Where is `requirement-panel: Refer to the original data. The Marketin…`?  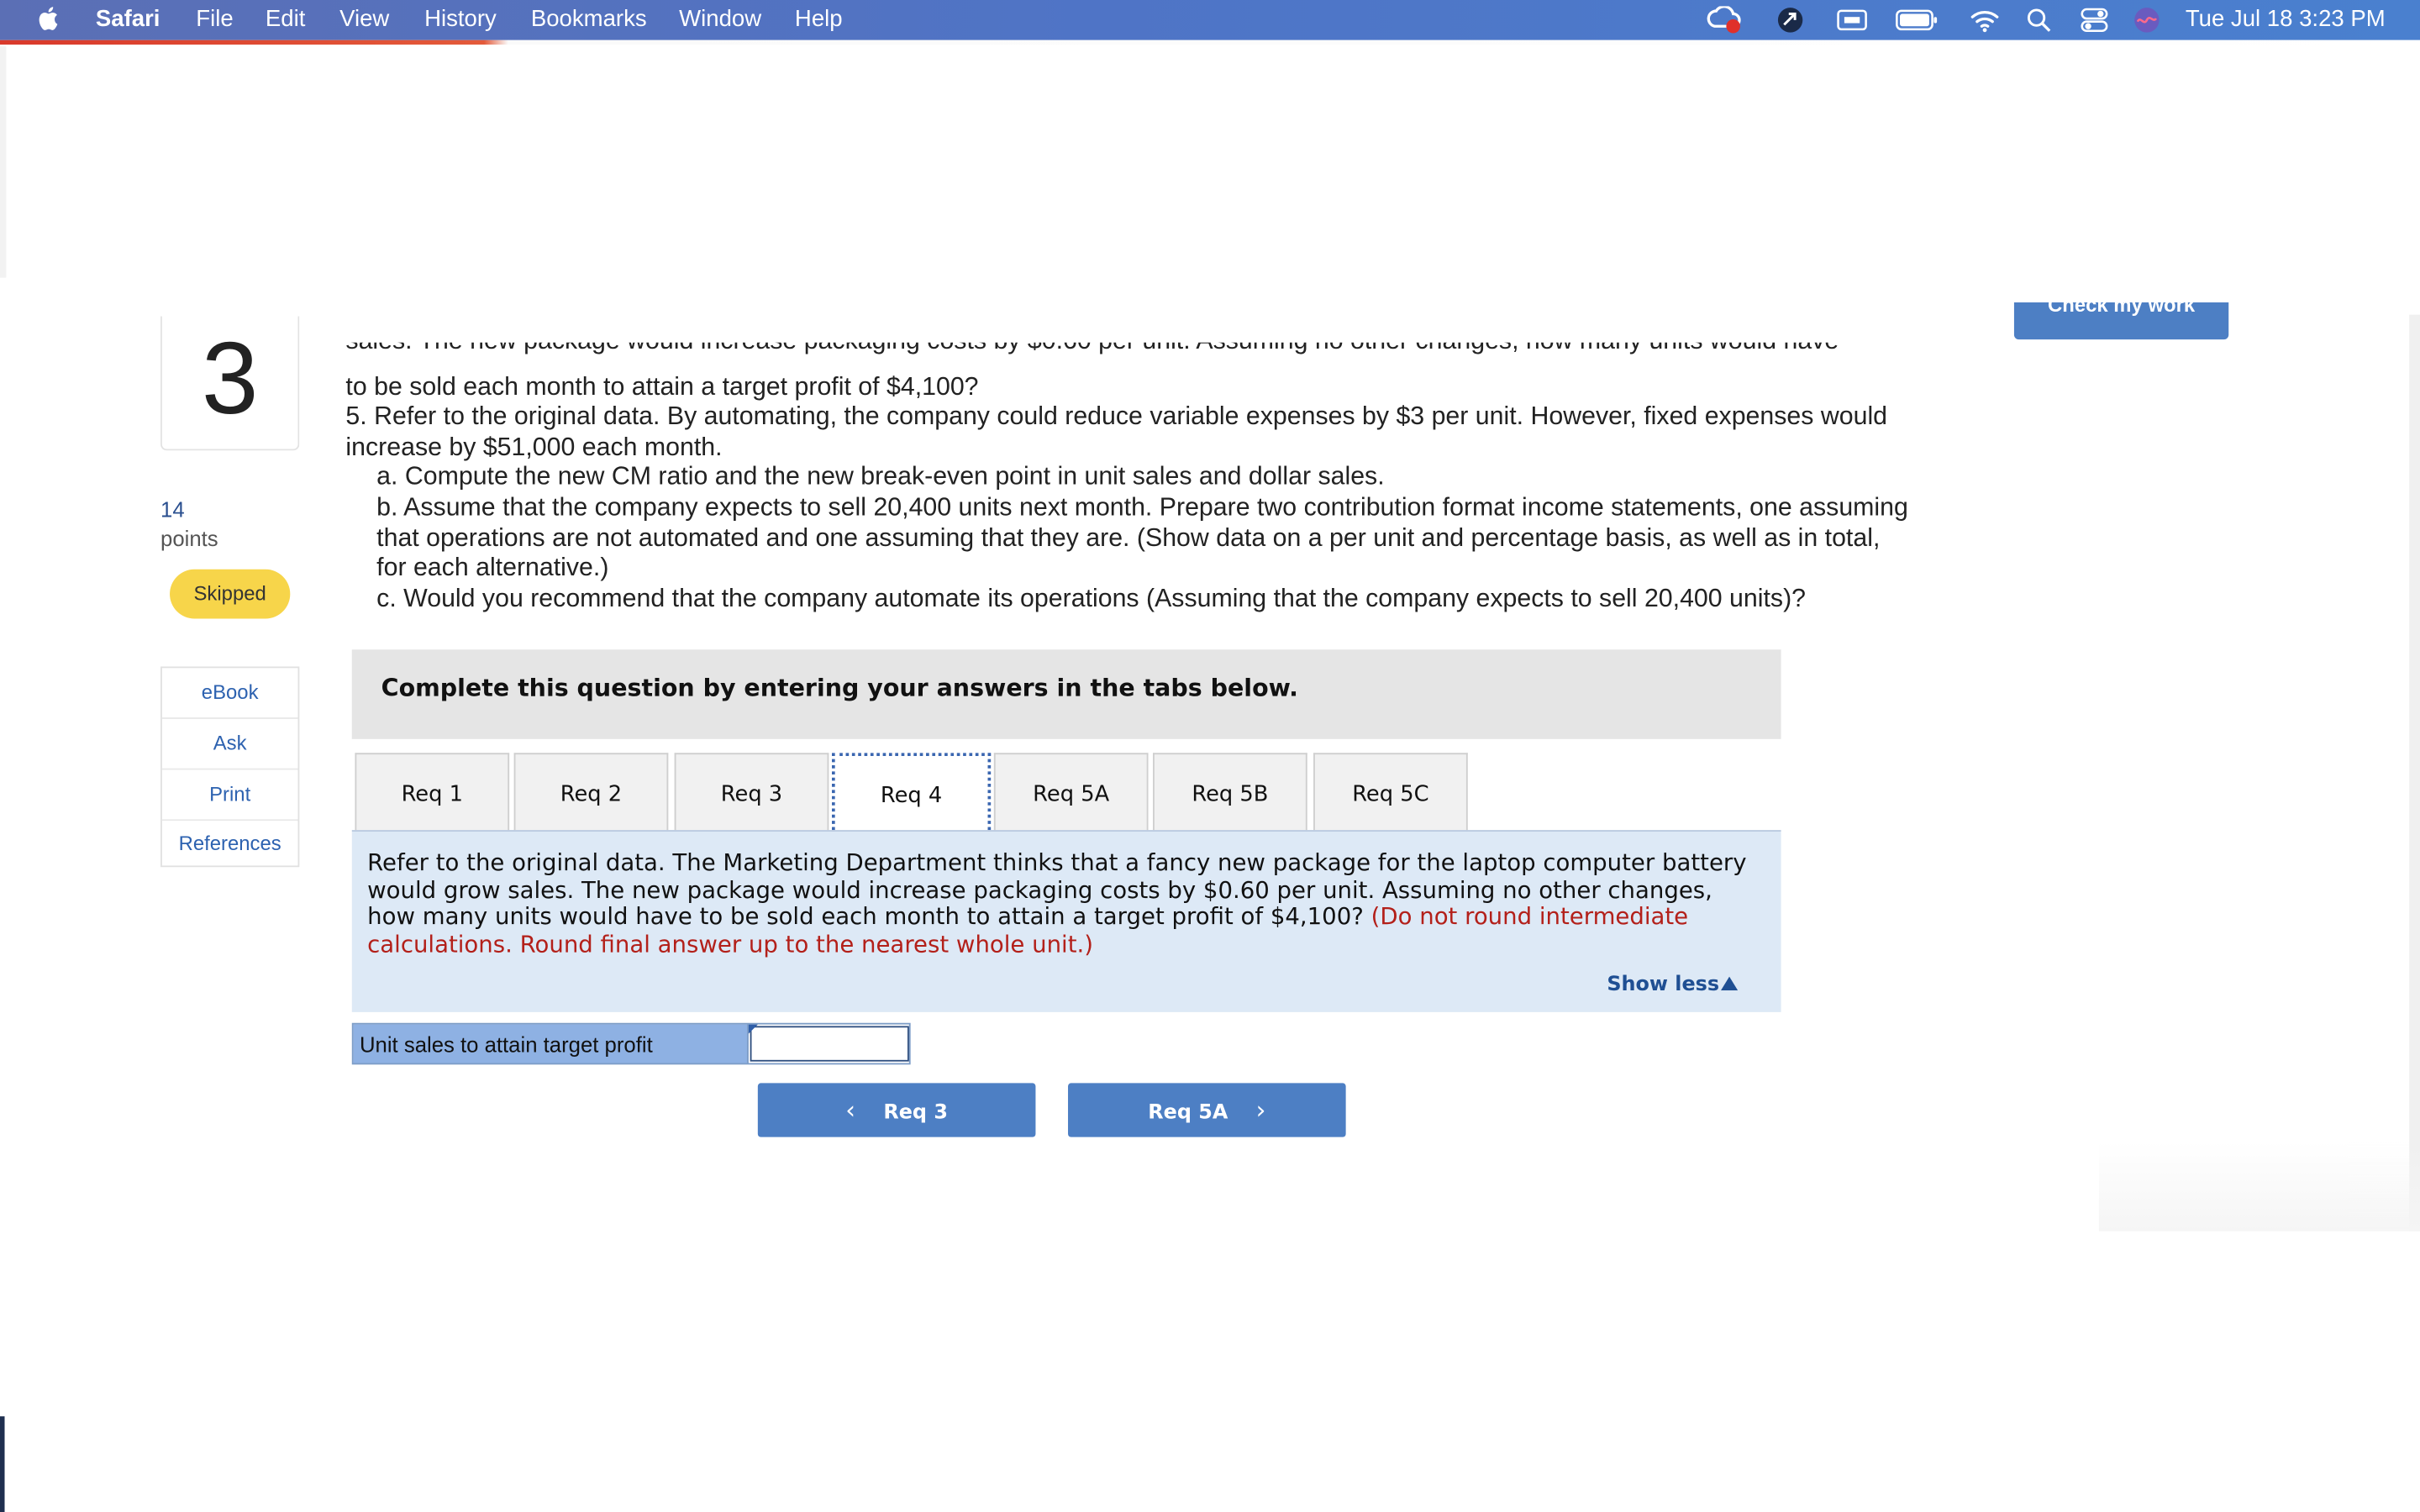
requirement-panel: Refer to the original data. The Marketin… is located at coordinates (1066, 922).